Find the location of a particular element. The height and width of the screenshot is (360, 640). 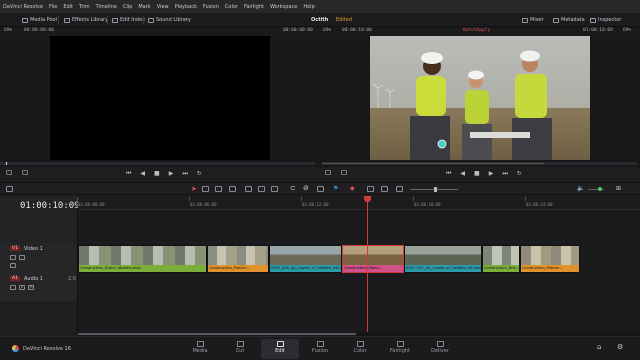

menu-mark: Mark is located at coordinates (144, 7).